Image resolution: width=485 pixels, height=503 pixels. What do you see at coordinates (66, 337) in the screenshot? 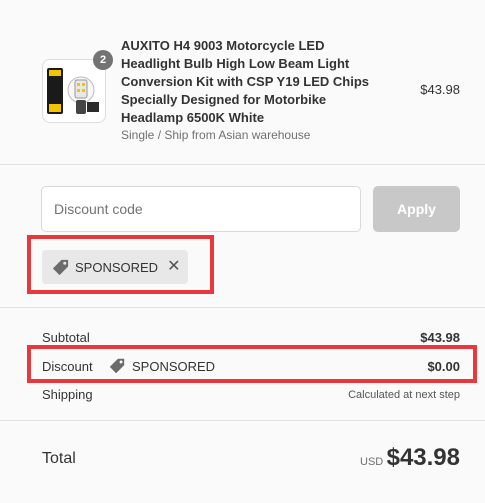
I see `subtotal-label: Subtotal` at bounding box center [66, 337].